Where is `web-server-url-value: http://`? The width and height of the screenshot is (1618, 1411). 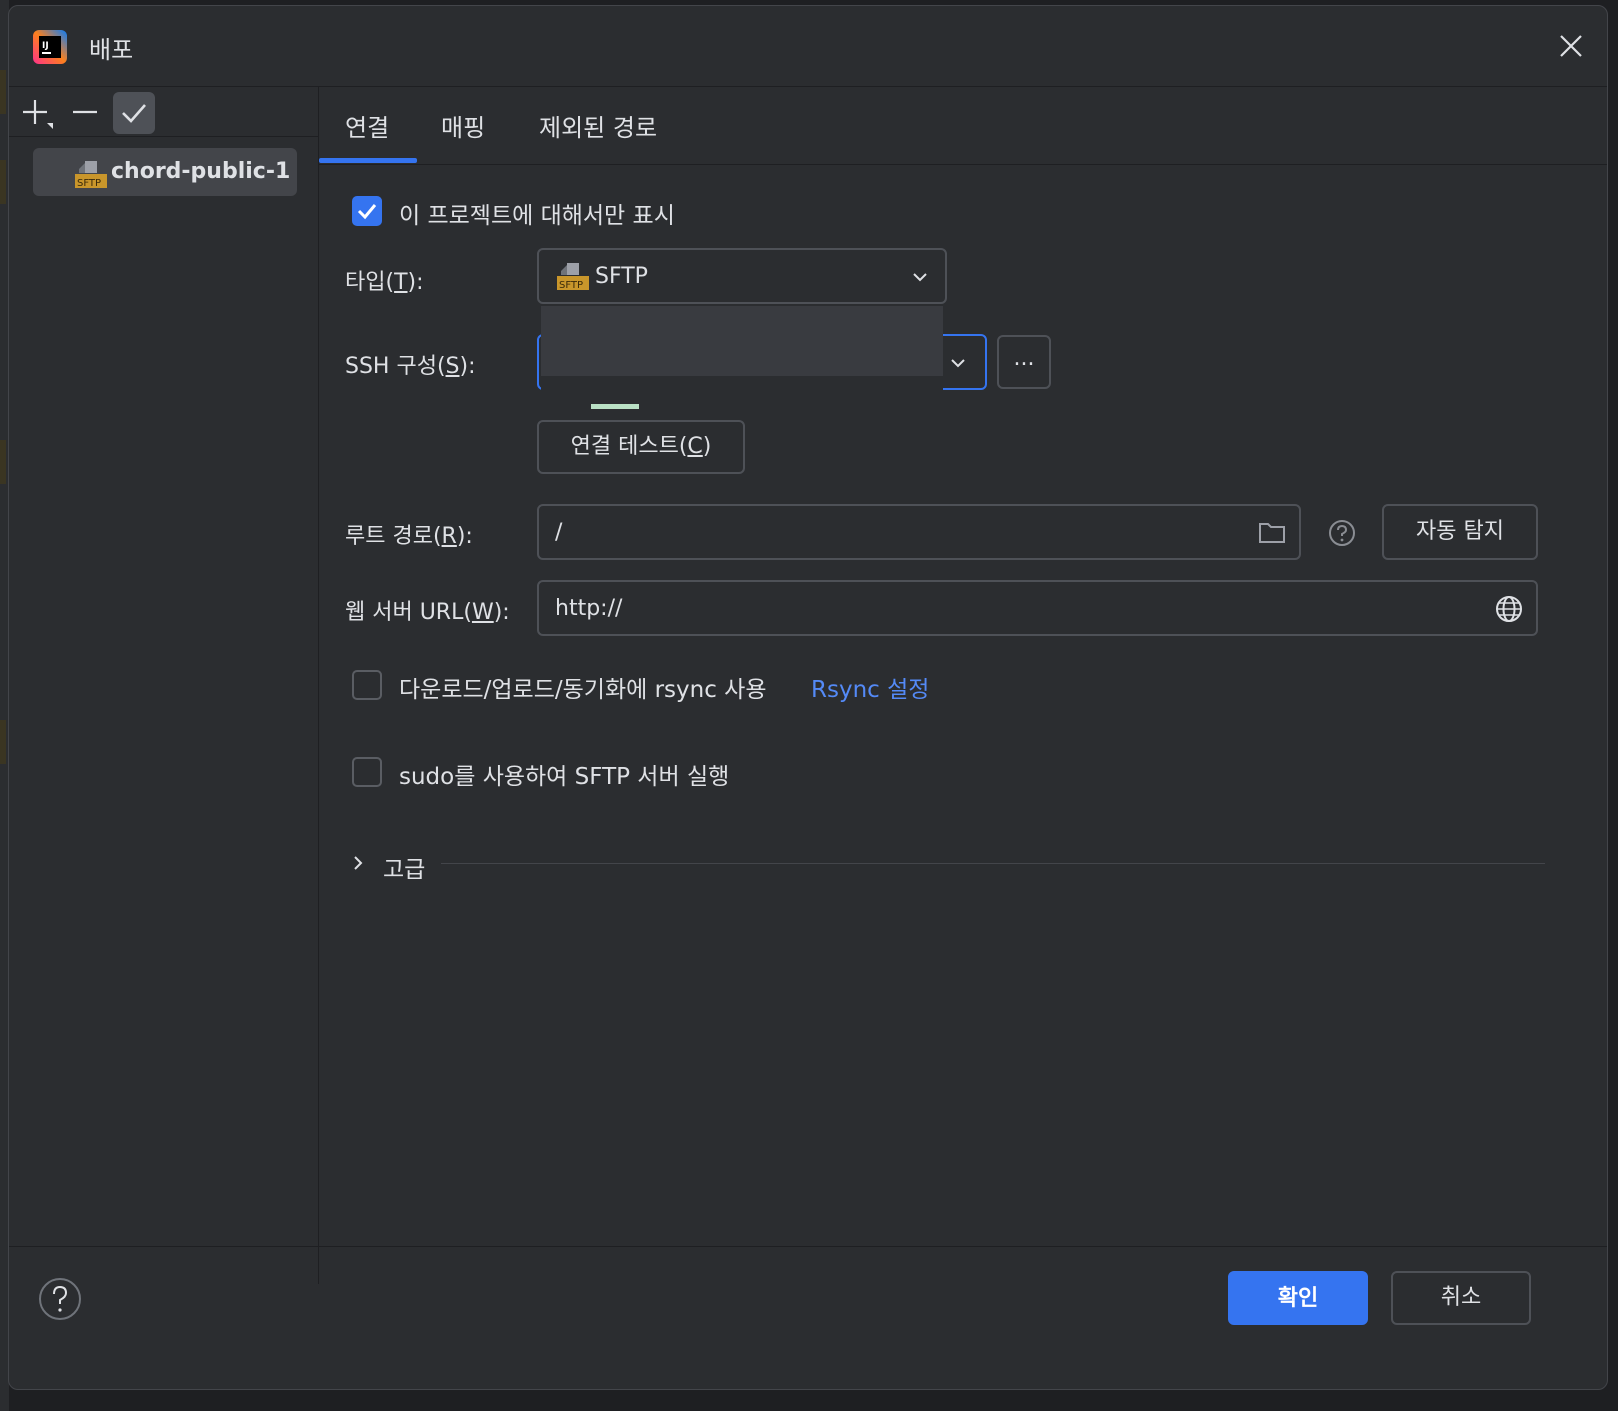 web-server-url-value: http:// is located at coordinates (589, 608).